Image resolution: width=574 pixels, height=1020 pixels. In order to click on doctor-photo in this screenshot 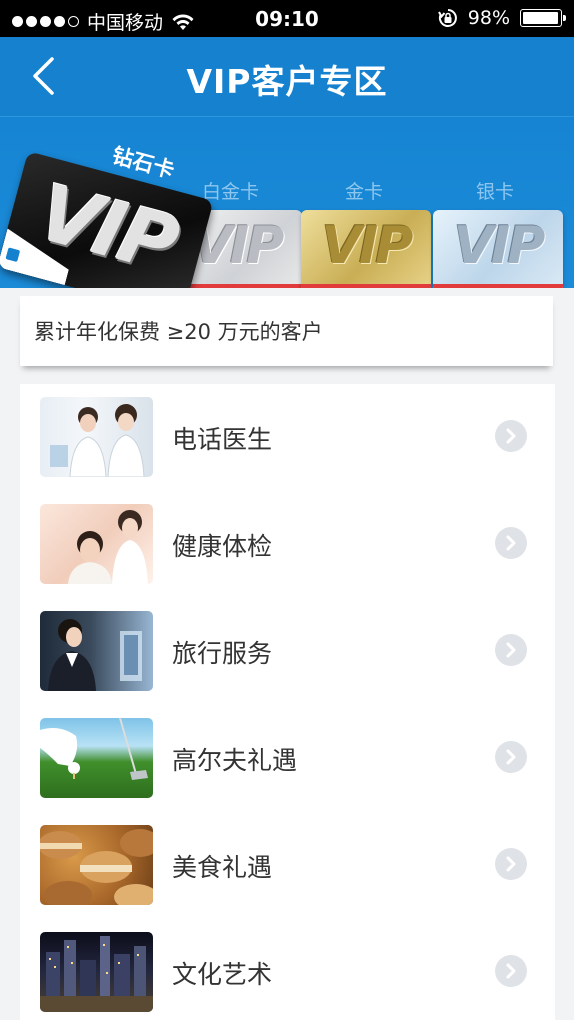, I will do `click(96, 437)`.